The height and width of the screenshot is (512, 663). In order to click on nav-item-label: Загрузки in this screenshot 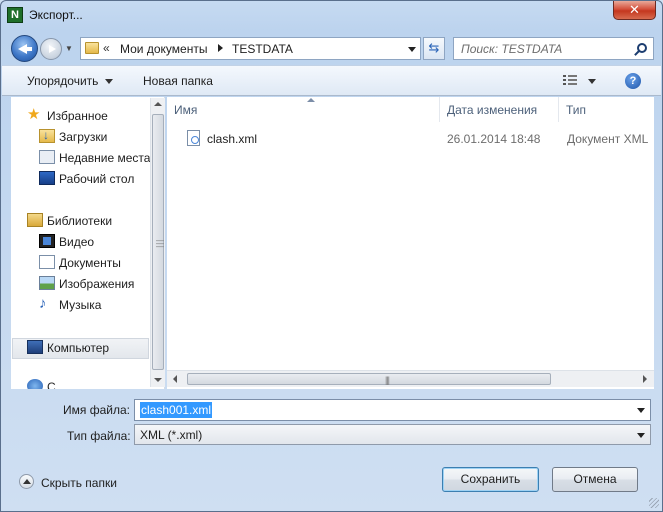, I will do `click(83, 137)`.